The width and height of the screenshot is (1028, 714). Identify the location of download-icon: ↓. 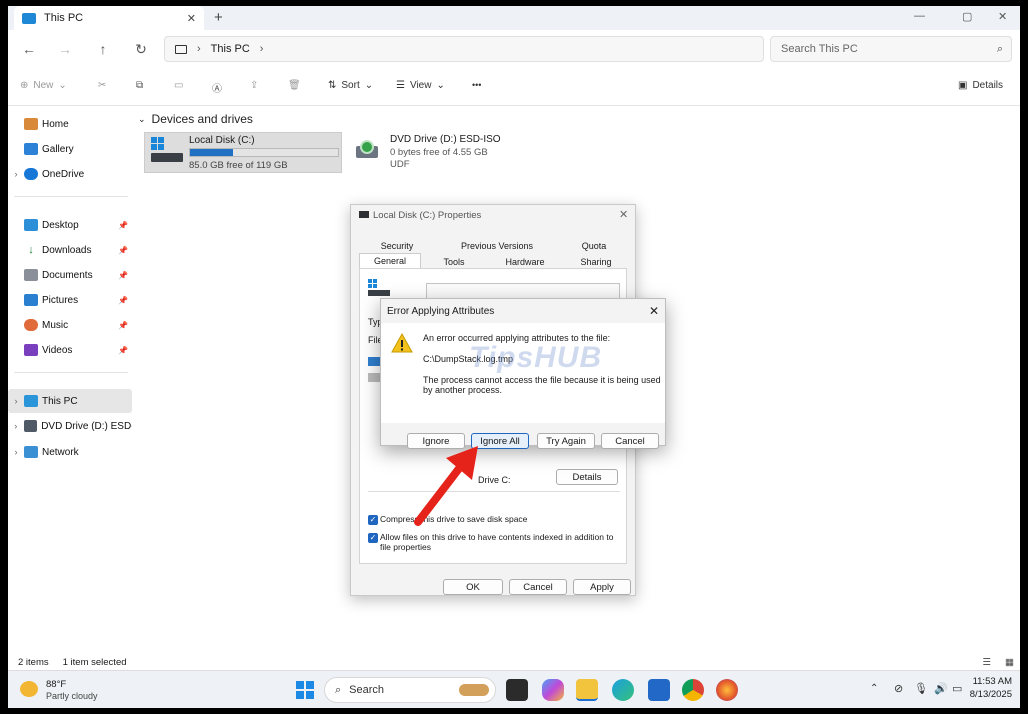
(31, 250).